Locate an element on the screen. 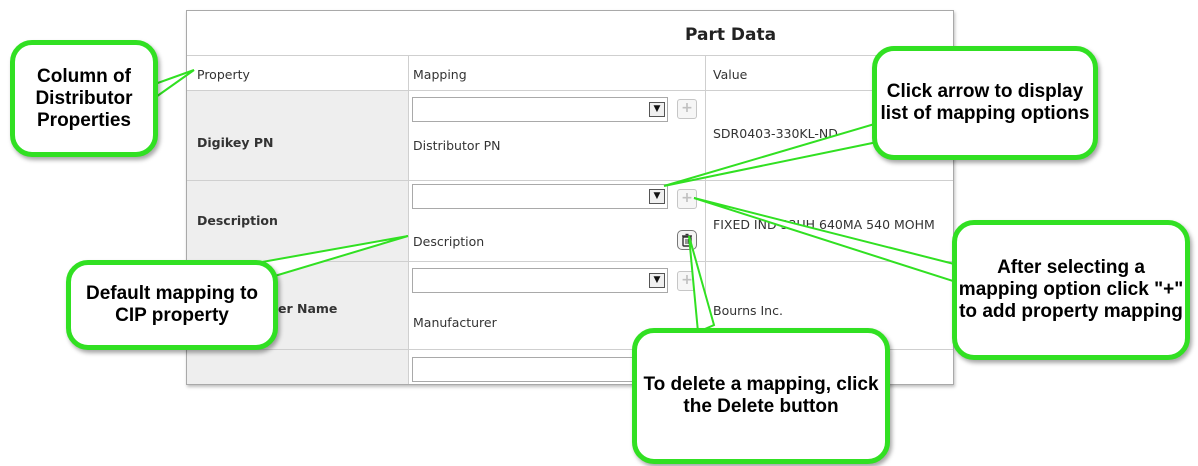 Image resolution: width=1198 pixels, height=466 pixels. callout-distributor-properties: Column of Distributor Properties is located at coordinates (84, 98).